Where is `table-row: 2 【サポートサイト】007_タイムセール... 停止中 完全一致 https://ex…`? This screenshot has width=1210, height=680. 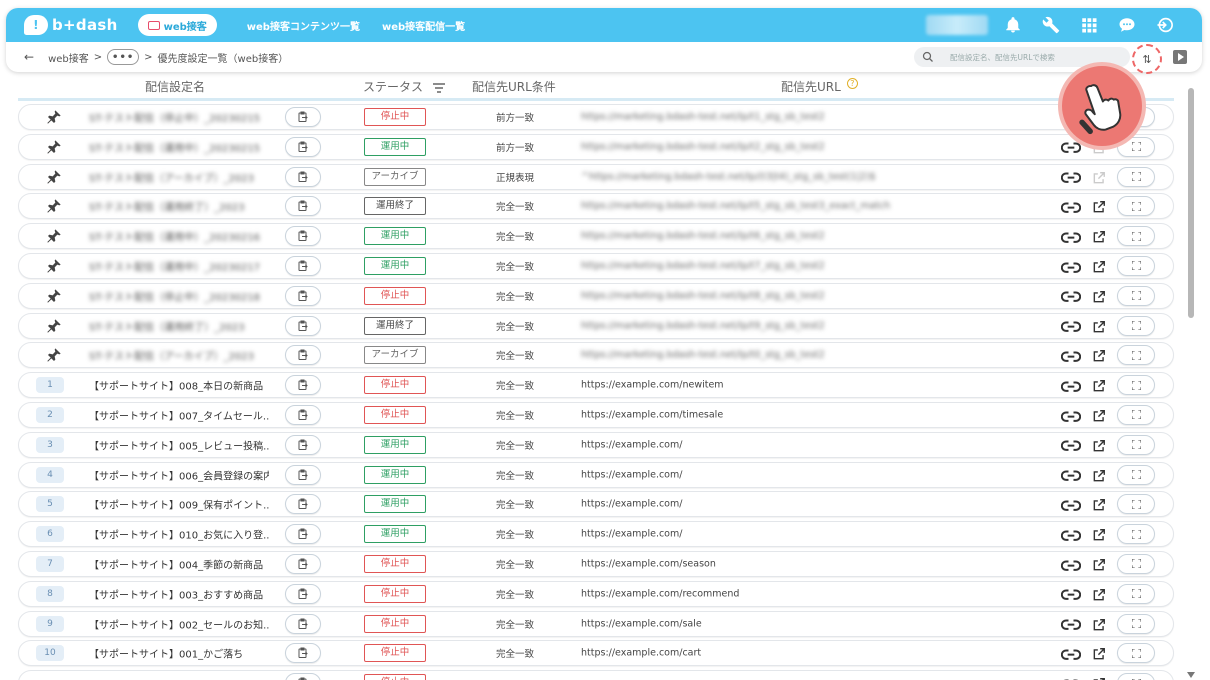 table-row: 2 【サポートサイト】007_タイムセール... 停止中 完全一致 https://ex… is located at coordinates (596, 414).